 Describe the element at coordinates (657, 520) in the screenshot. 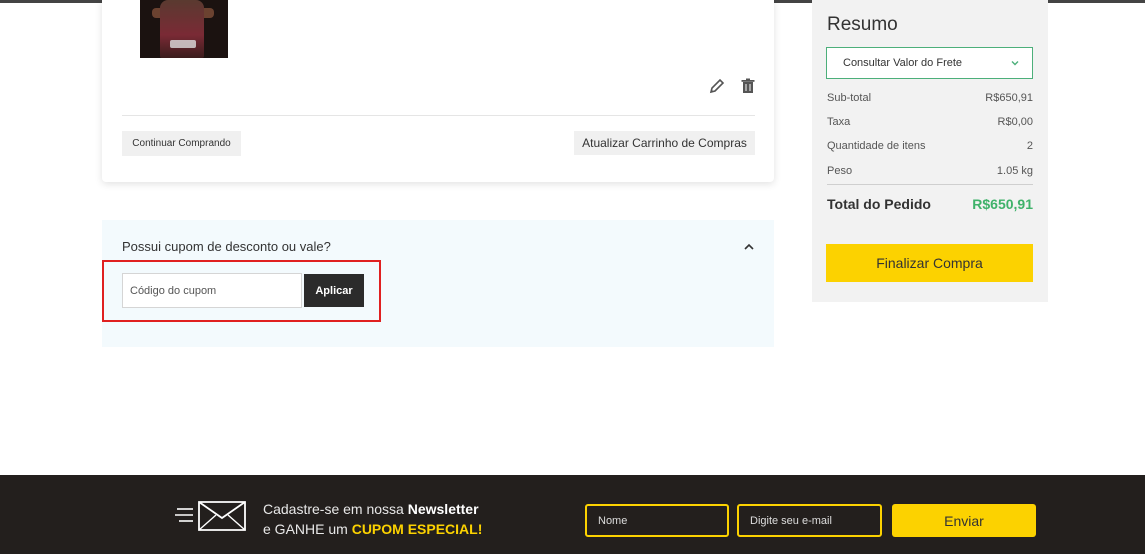

I see `newsletter-name-input` at that location.